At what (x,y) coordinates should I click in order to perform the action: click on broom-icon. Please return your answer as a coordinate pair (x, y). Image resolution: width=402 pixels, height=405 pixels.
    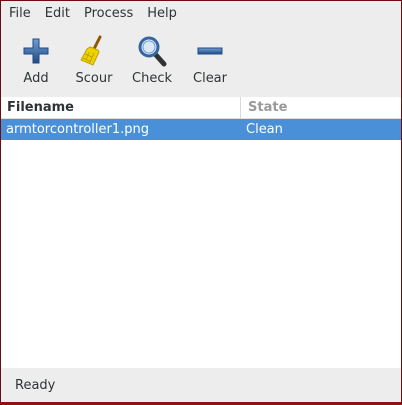
    Looking at the image, I should click on (94, 51).